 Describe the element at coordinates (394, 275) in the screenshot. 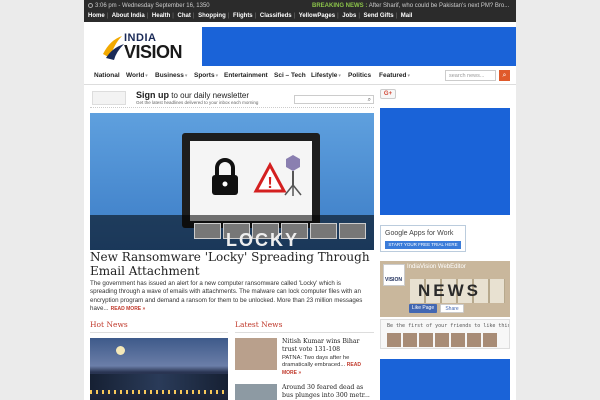

I see `fb-page-logo: VISION` at that location.